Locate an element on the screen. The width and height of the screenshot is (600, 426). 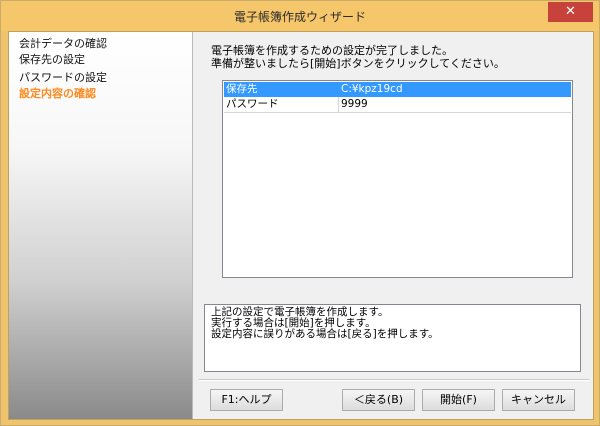
close-icon: ✕ is located at coordinates (570, 11).